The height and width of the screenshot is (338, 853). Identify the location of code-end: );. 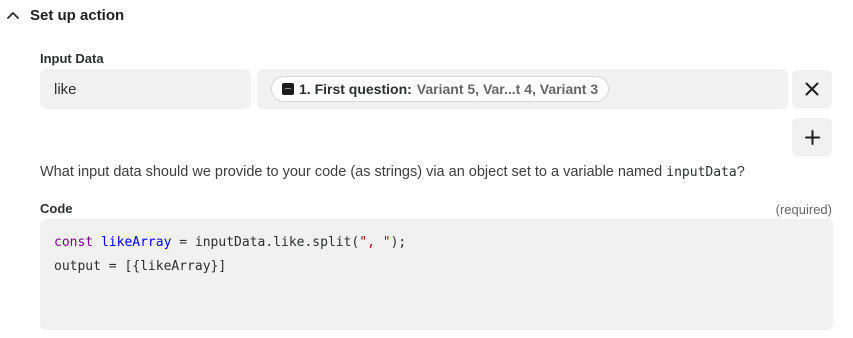
(398, 242).